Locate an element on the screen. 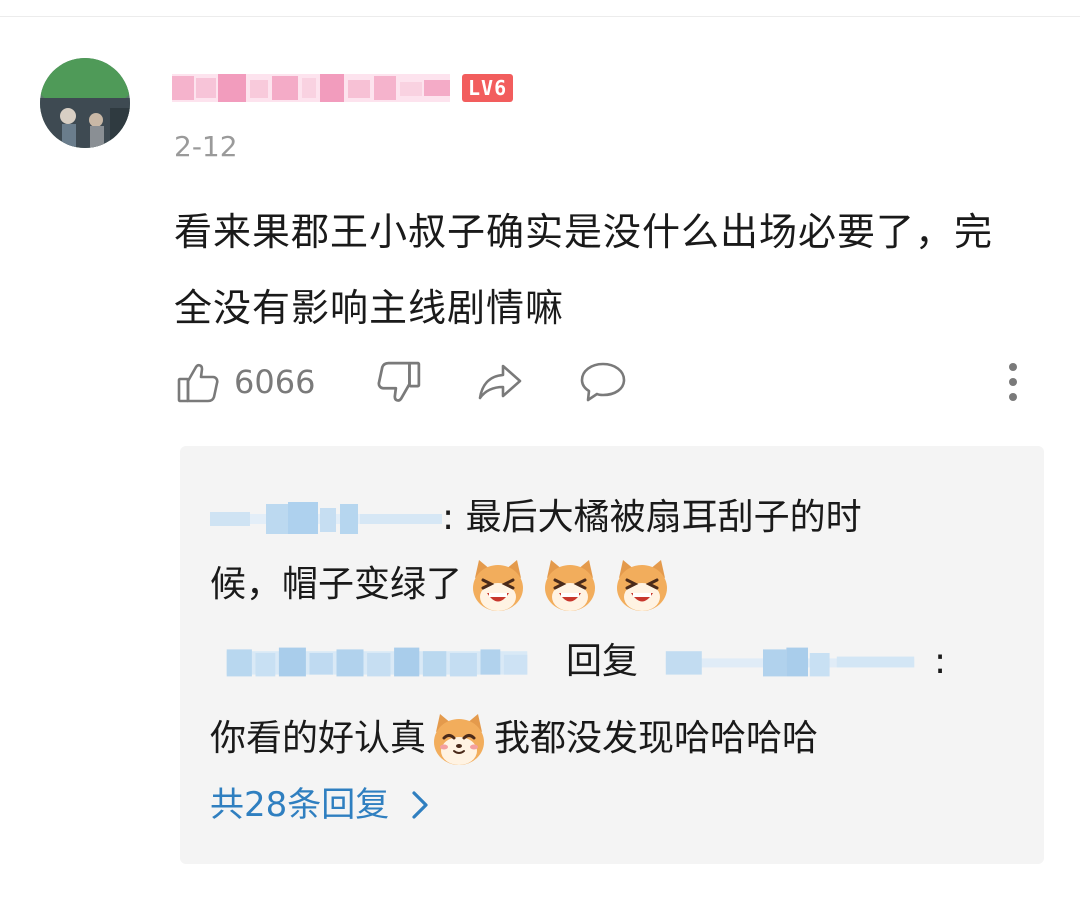 Image resolution: width=1080 pixels, height=900 pixels. reply-1-author-blurred is located at coordinates (326, 518).